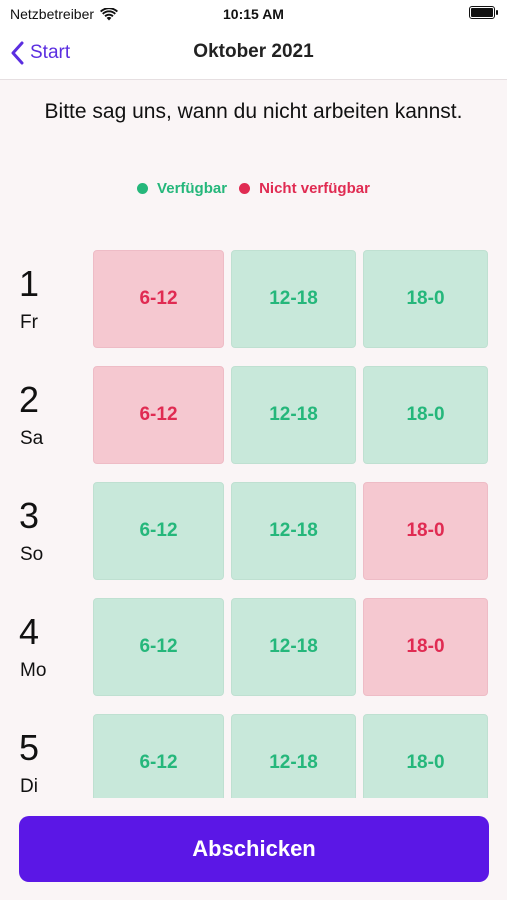 The height and width of the screenshot is (900, 507). I want to click on day-row: 5 Di 6-12 12-18 18-0, so click(253, 756).